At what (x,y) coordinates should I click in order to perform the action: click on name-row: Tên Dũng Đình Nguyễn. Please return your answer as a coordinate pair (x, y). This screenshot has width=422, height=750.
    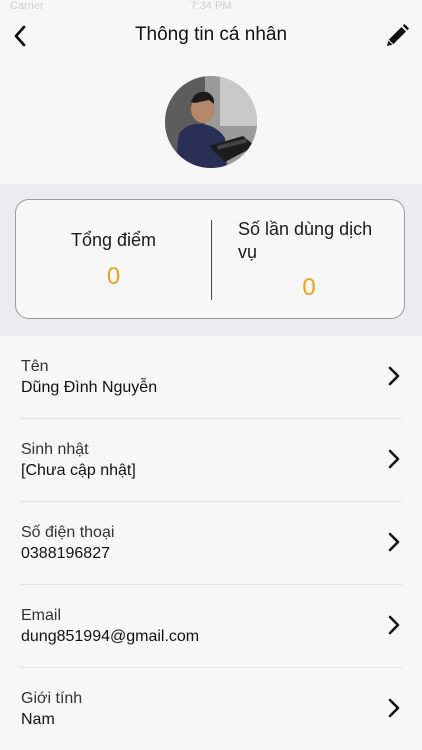
    Looking at the image, I should click on (211, 377).